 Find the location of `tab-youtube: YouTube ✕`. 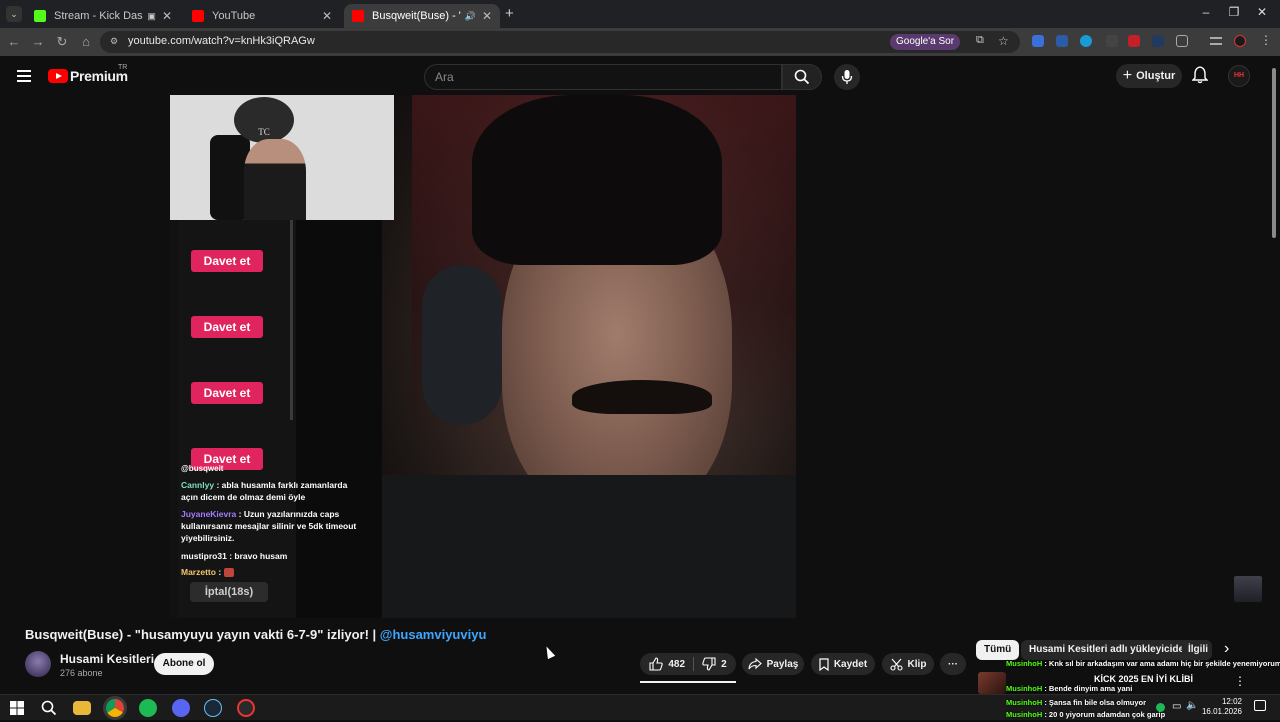

tab-youtube: YouTube ✕ is located at coordinates (262, 16).